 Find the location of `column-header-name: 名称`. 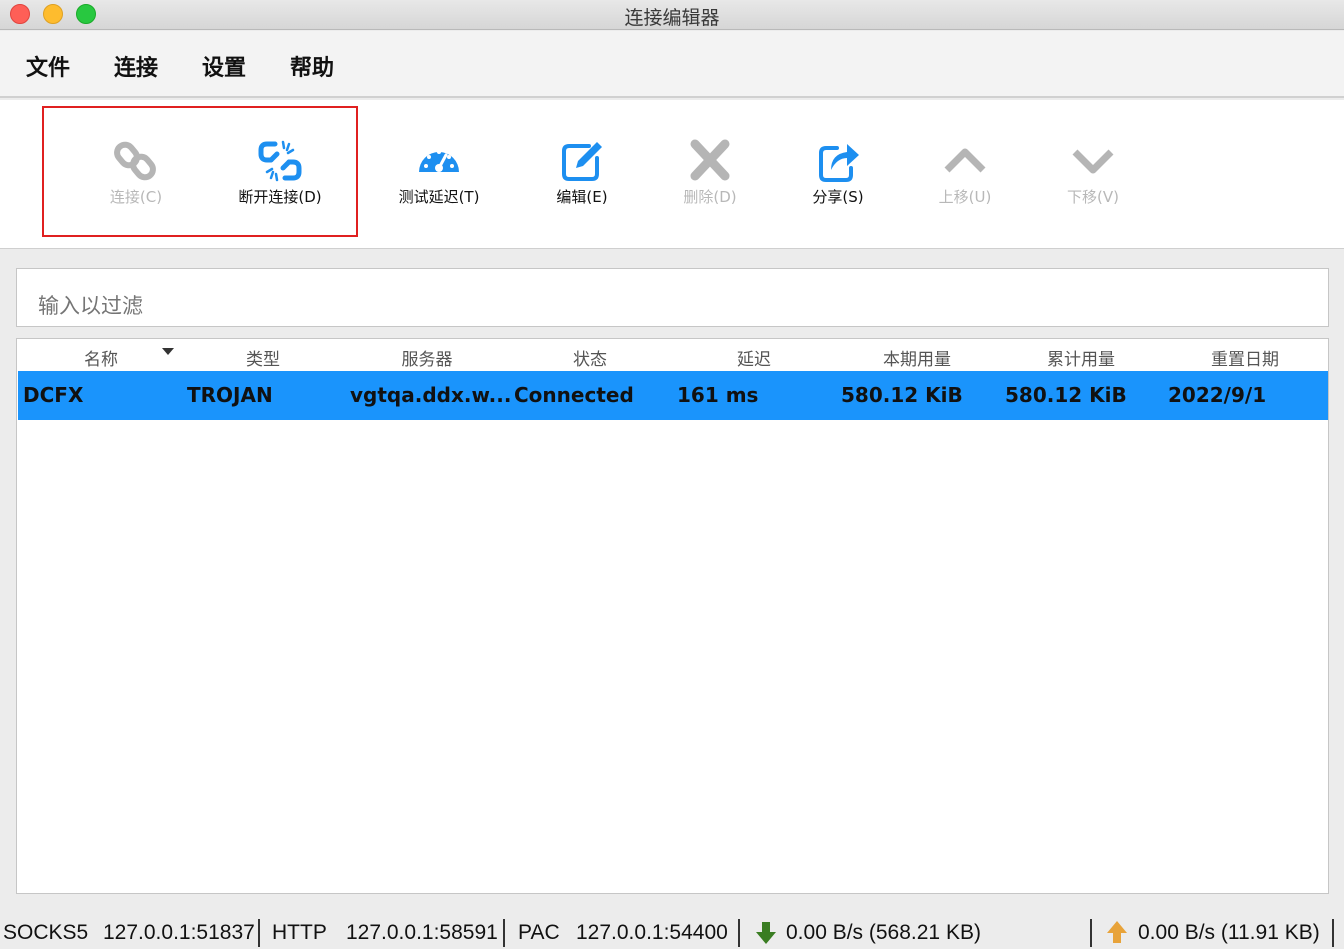

column-header-name: 名称 is located at coordinates (101, 357).